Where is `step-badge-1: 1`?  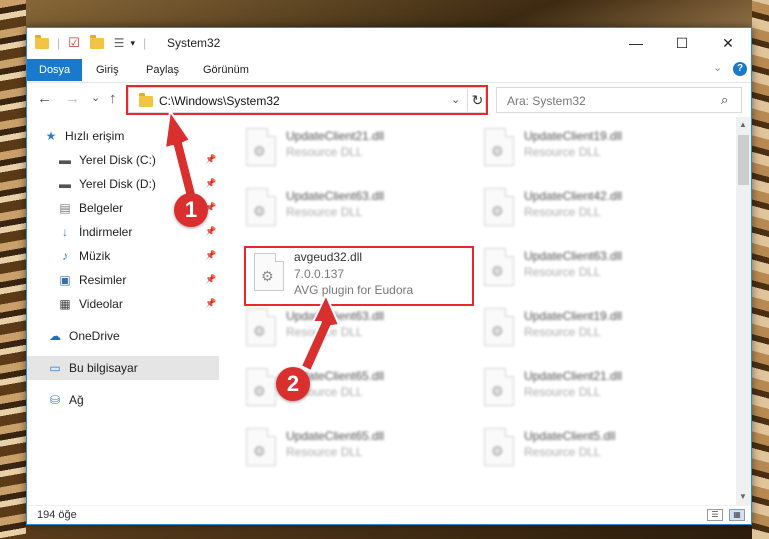 step-badge-1: 1 is located at coordinates (191, 210).